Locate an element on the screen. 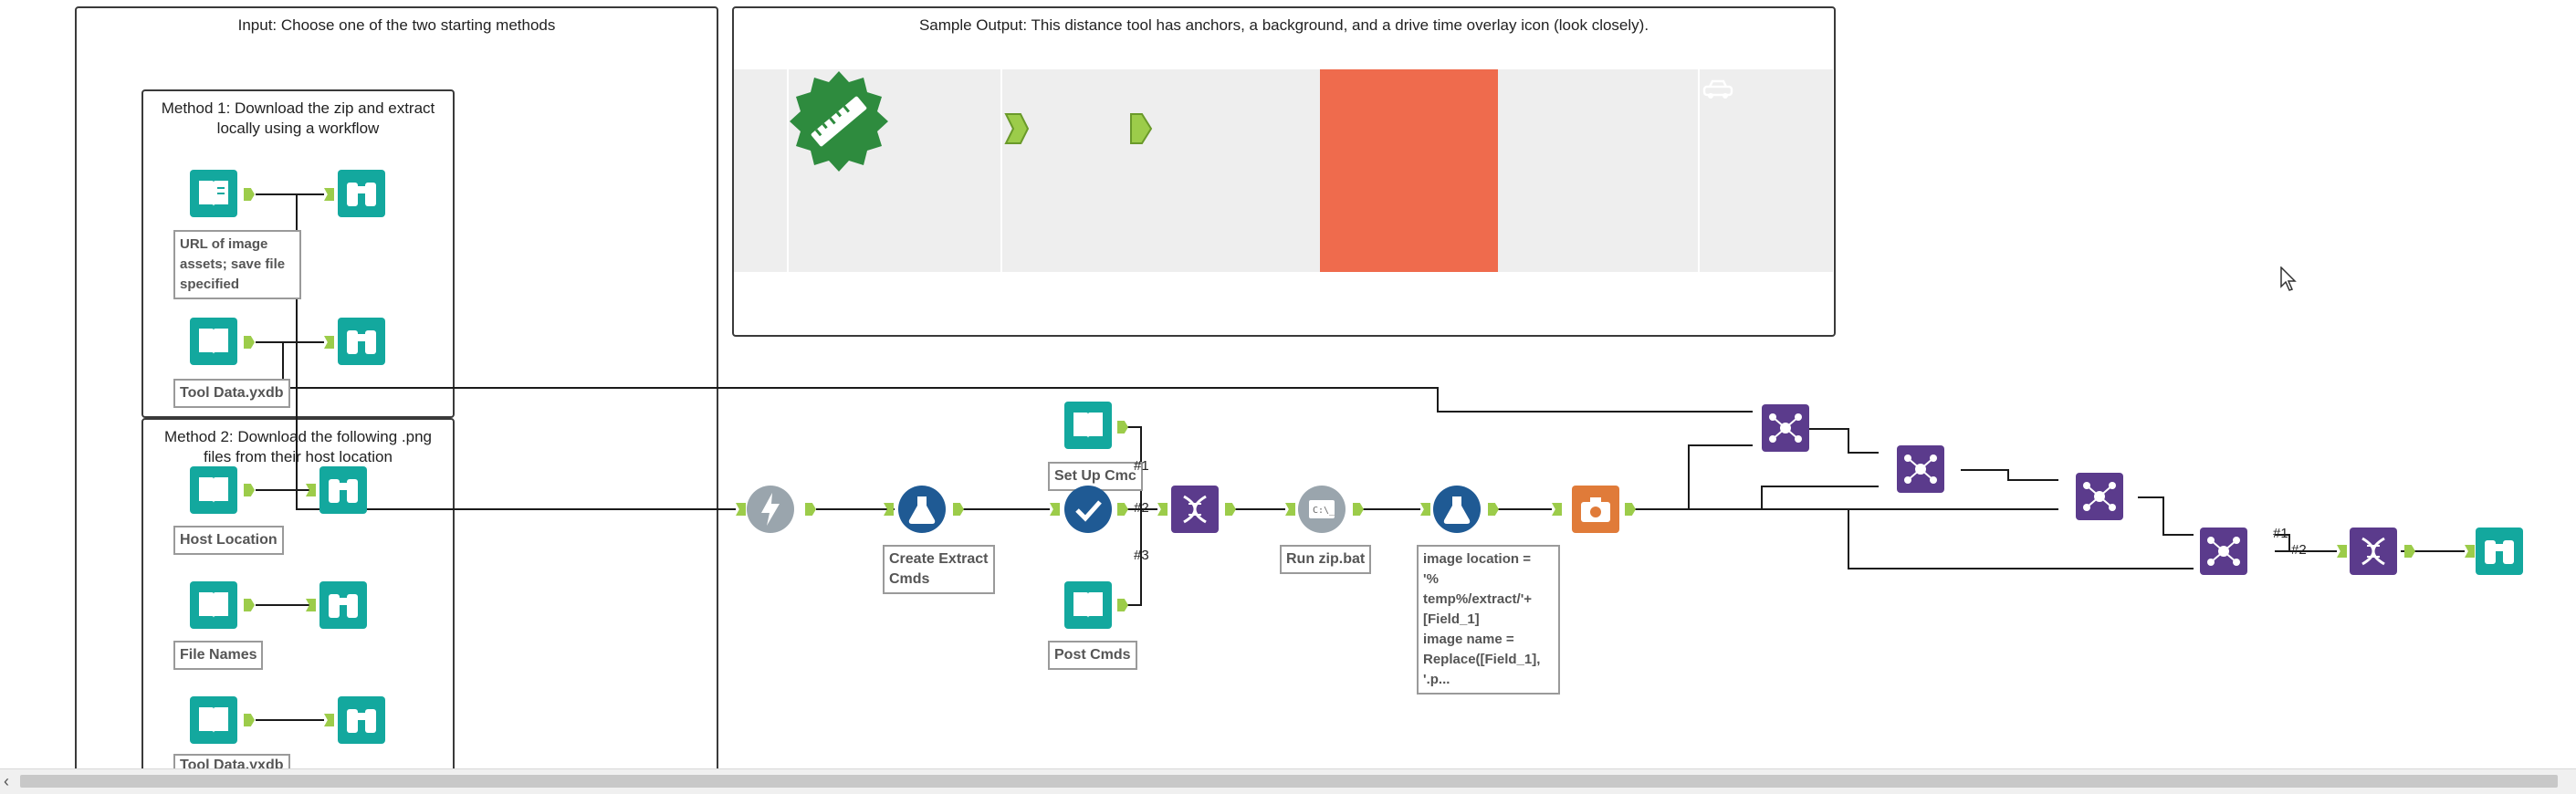  horizontal-scrollbar: ‹ is located at coordinates (1288, 781).